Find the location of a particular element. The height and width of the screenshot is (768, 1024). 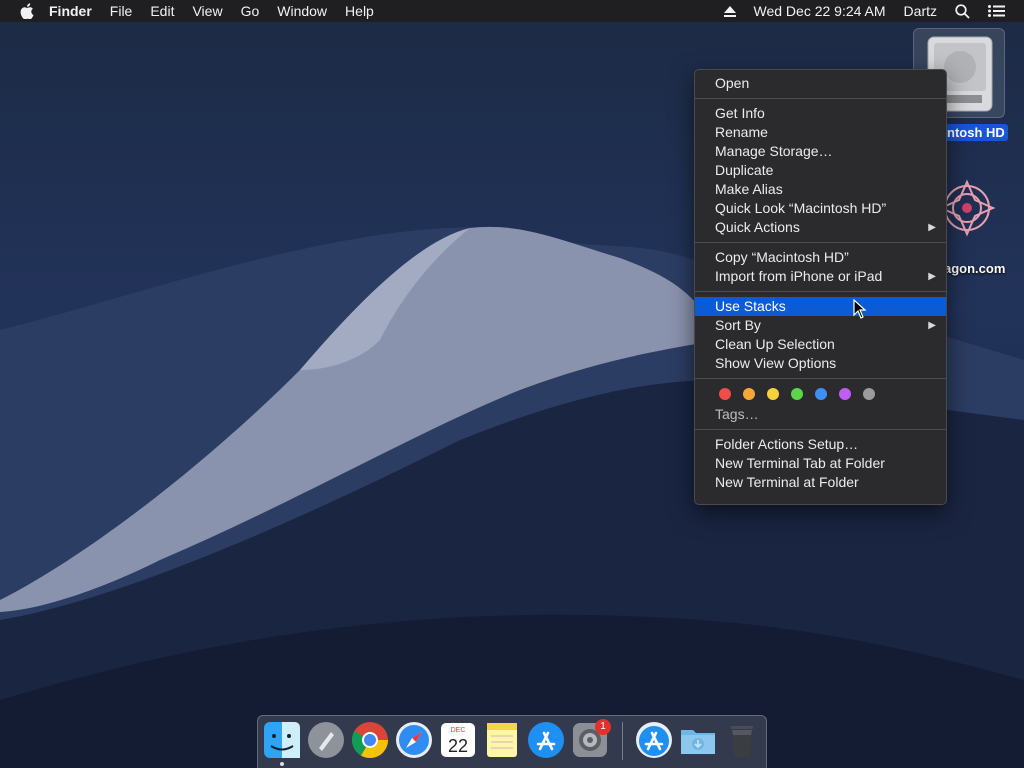

menu-item-sort-by: Sort By ▶ is located at coordinates (820, 325).